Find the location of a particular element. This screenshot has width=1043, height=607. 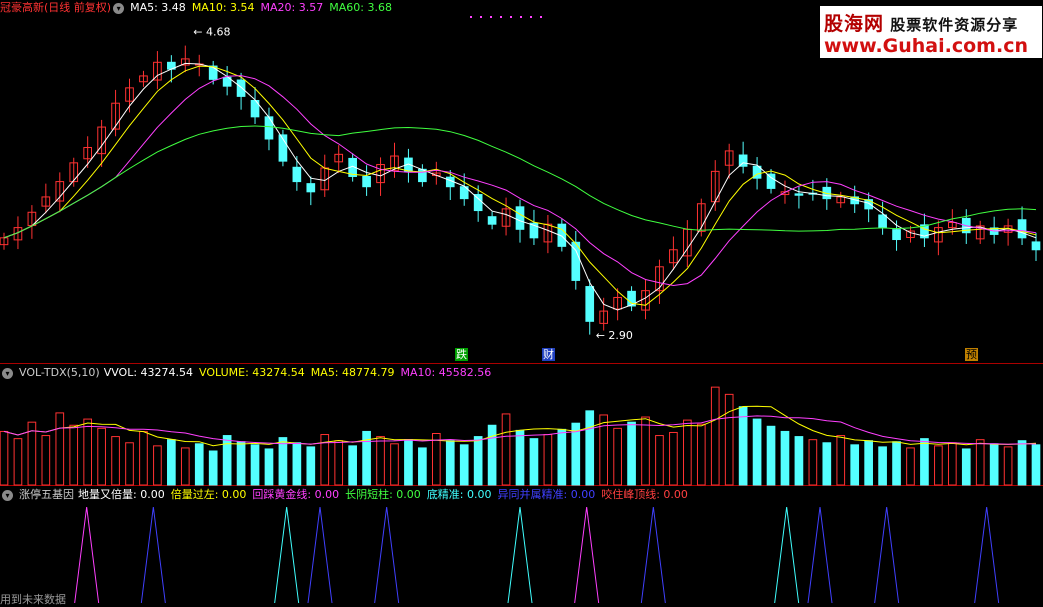

ind-label-4: 长阴短柱: 0.00 is located at coordinates (383, 494).